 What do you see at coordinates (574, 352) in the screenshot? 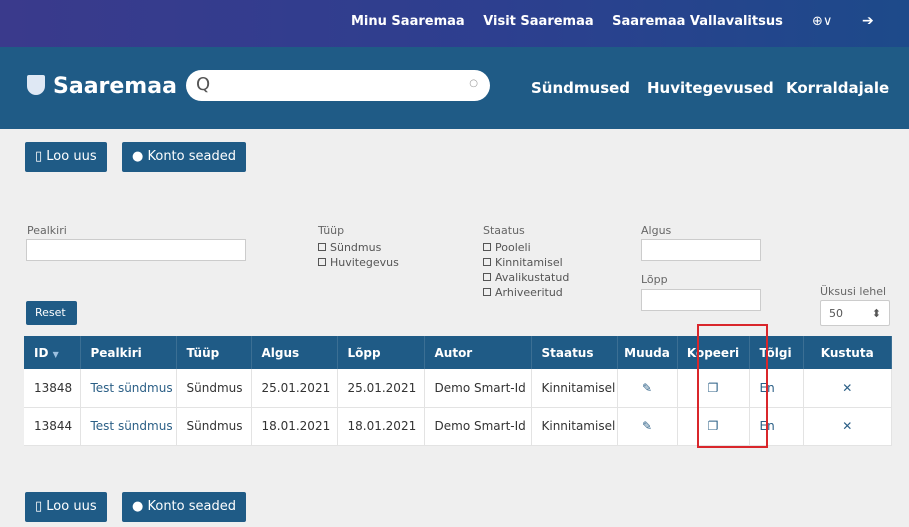
I see `col-staatus: Staatus` at bounding box center [574, 352].